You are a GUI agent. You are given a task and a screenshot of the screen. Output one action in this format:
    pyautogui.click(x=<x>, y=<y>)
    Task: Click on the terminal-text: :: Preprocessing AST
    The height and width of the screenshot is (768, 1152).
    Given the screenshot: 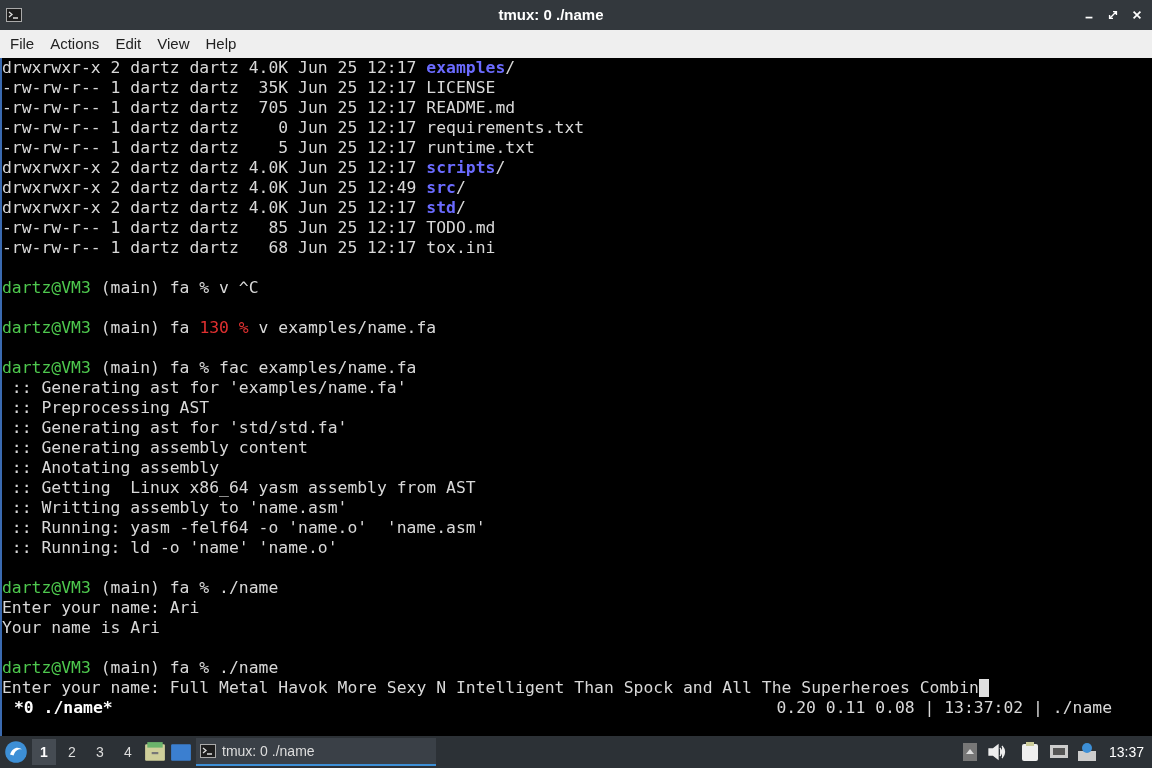 What is the action you would take?
    pyautogui.click(x=110, y=408)
    